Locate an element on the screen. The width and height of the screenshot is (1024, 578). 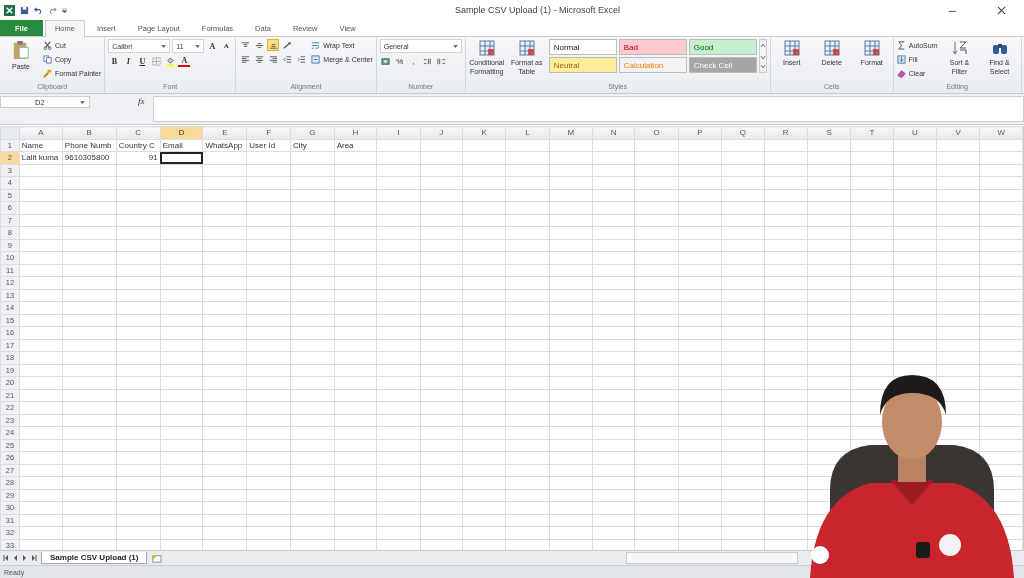
column-header: E is located at coordinates (224, 132).